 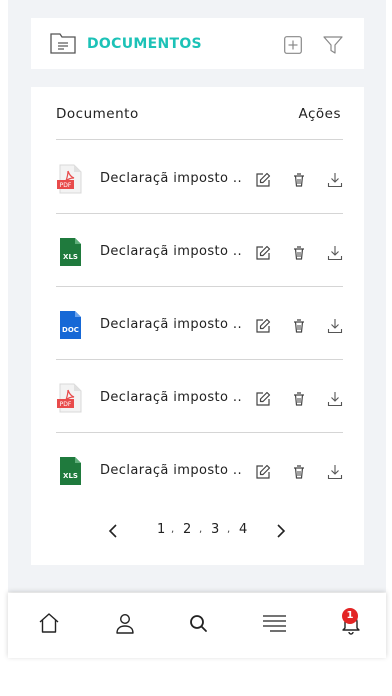 What do you see at coordinates (187, 529) in the screenshot?
I see `page-link-2: 2` at bounding box center [187, 529].